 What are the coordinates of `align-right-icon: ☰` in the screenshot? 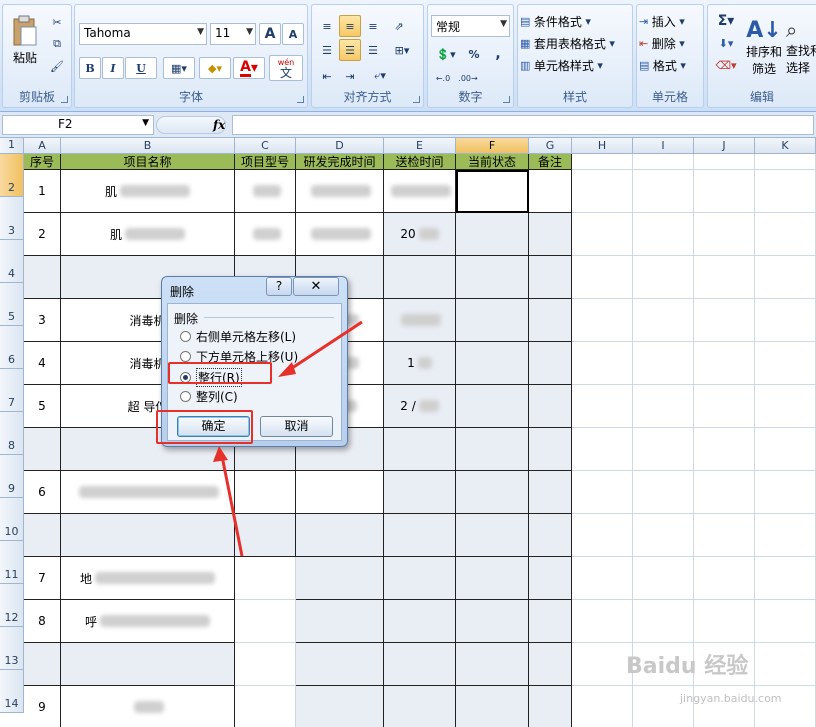 It's located at (373, 50).